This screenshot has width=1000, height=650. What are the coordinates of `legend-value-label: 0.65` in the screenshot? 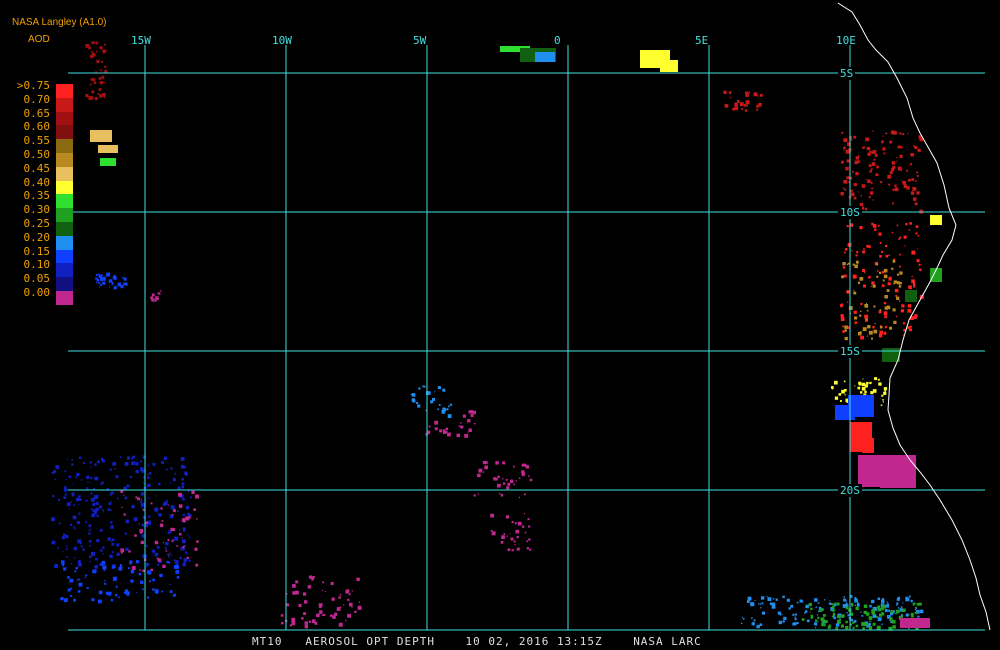 It's located at (37, 113).